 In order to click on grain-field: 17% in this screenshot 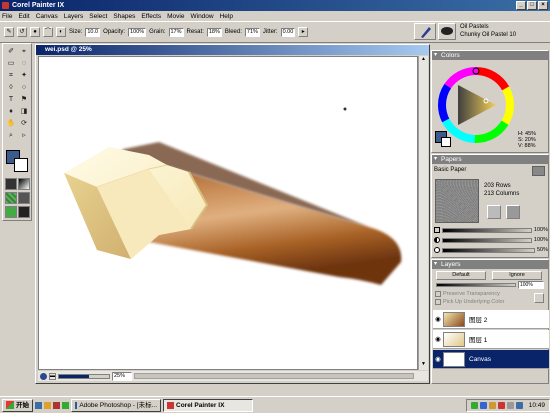, I will do `click(176, 32)`.